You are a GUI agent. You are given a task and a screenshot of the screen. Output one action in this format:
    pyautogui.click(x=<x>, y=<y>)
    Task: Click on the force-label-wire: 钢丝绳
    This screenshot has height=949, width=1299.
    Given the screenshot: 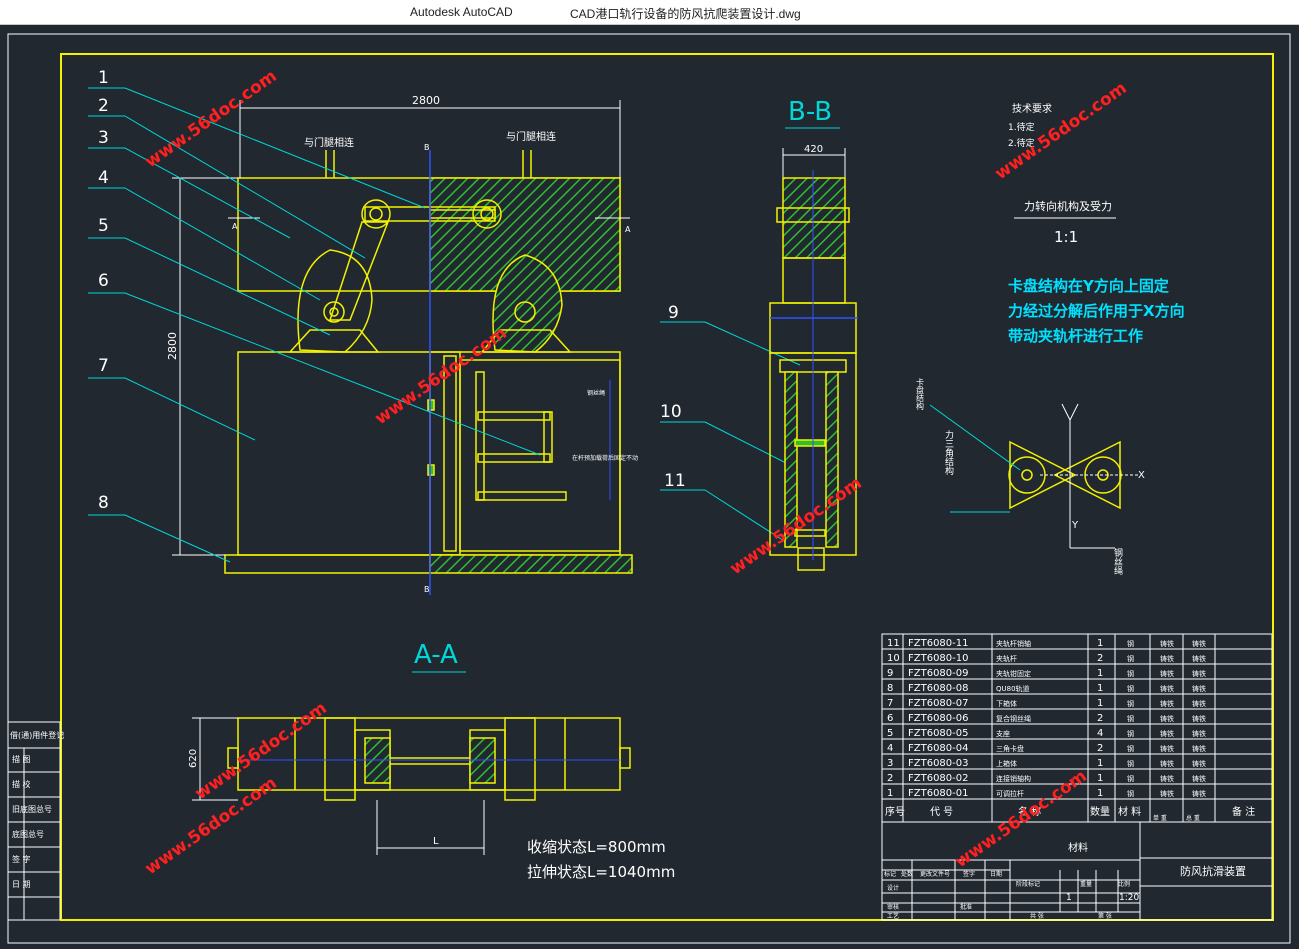 What is the action you would take?
    pyautogui.click(x=1117, y=561)
    